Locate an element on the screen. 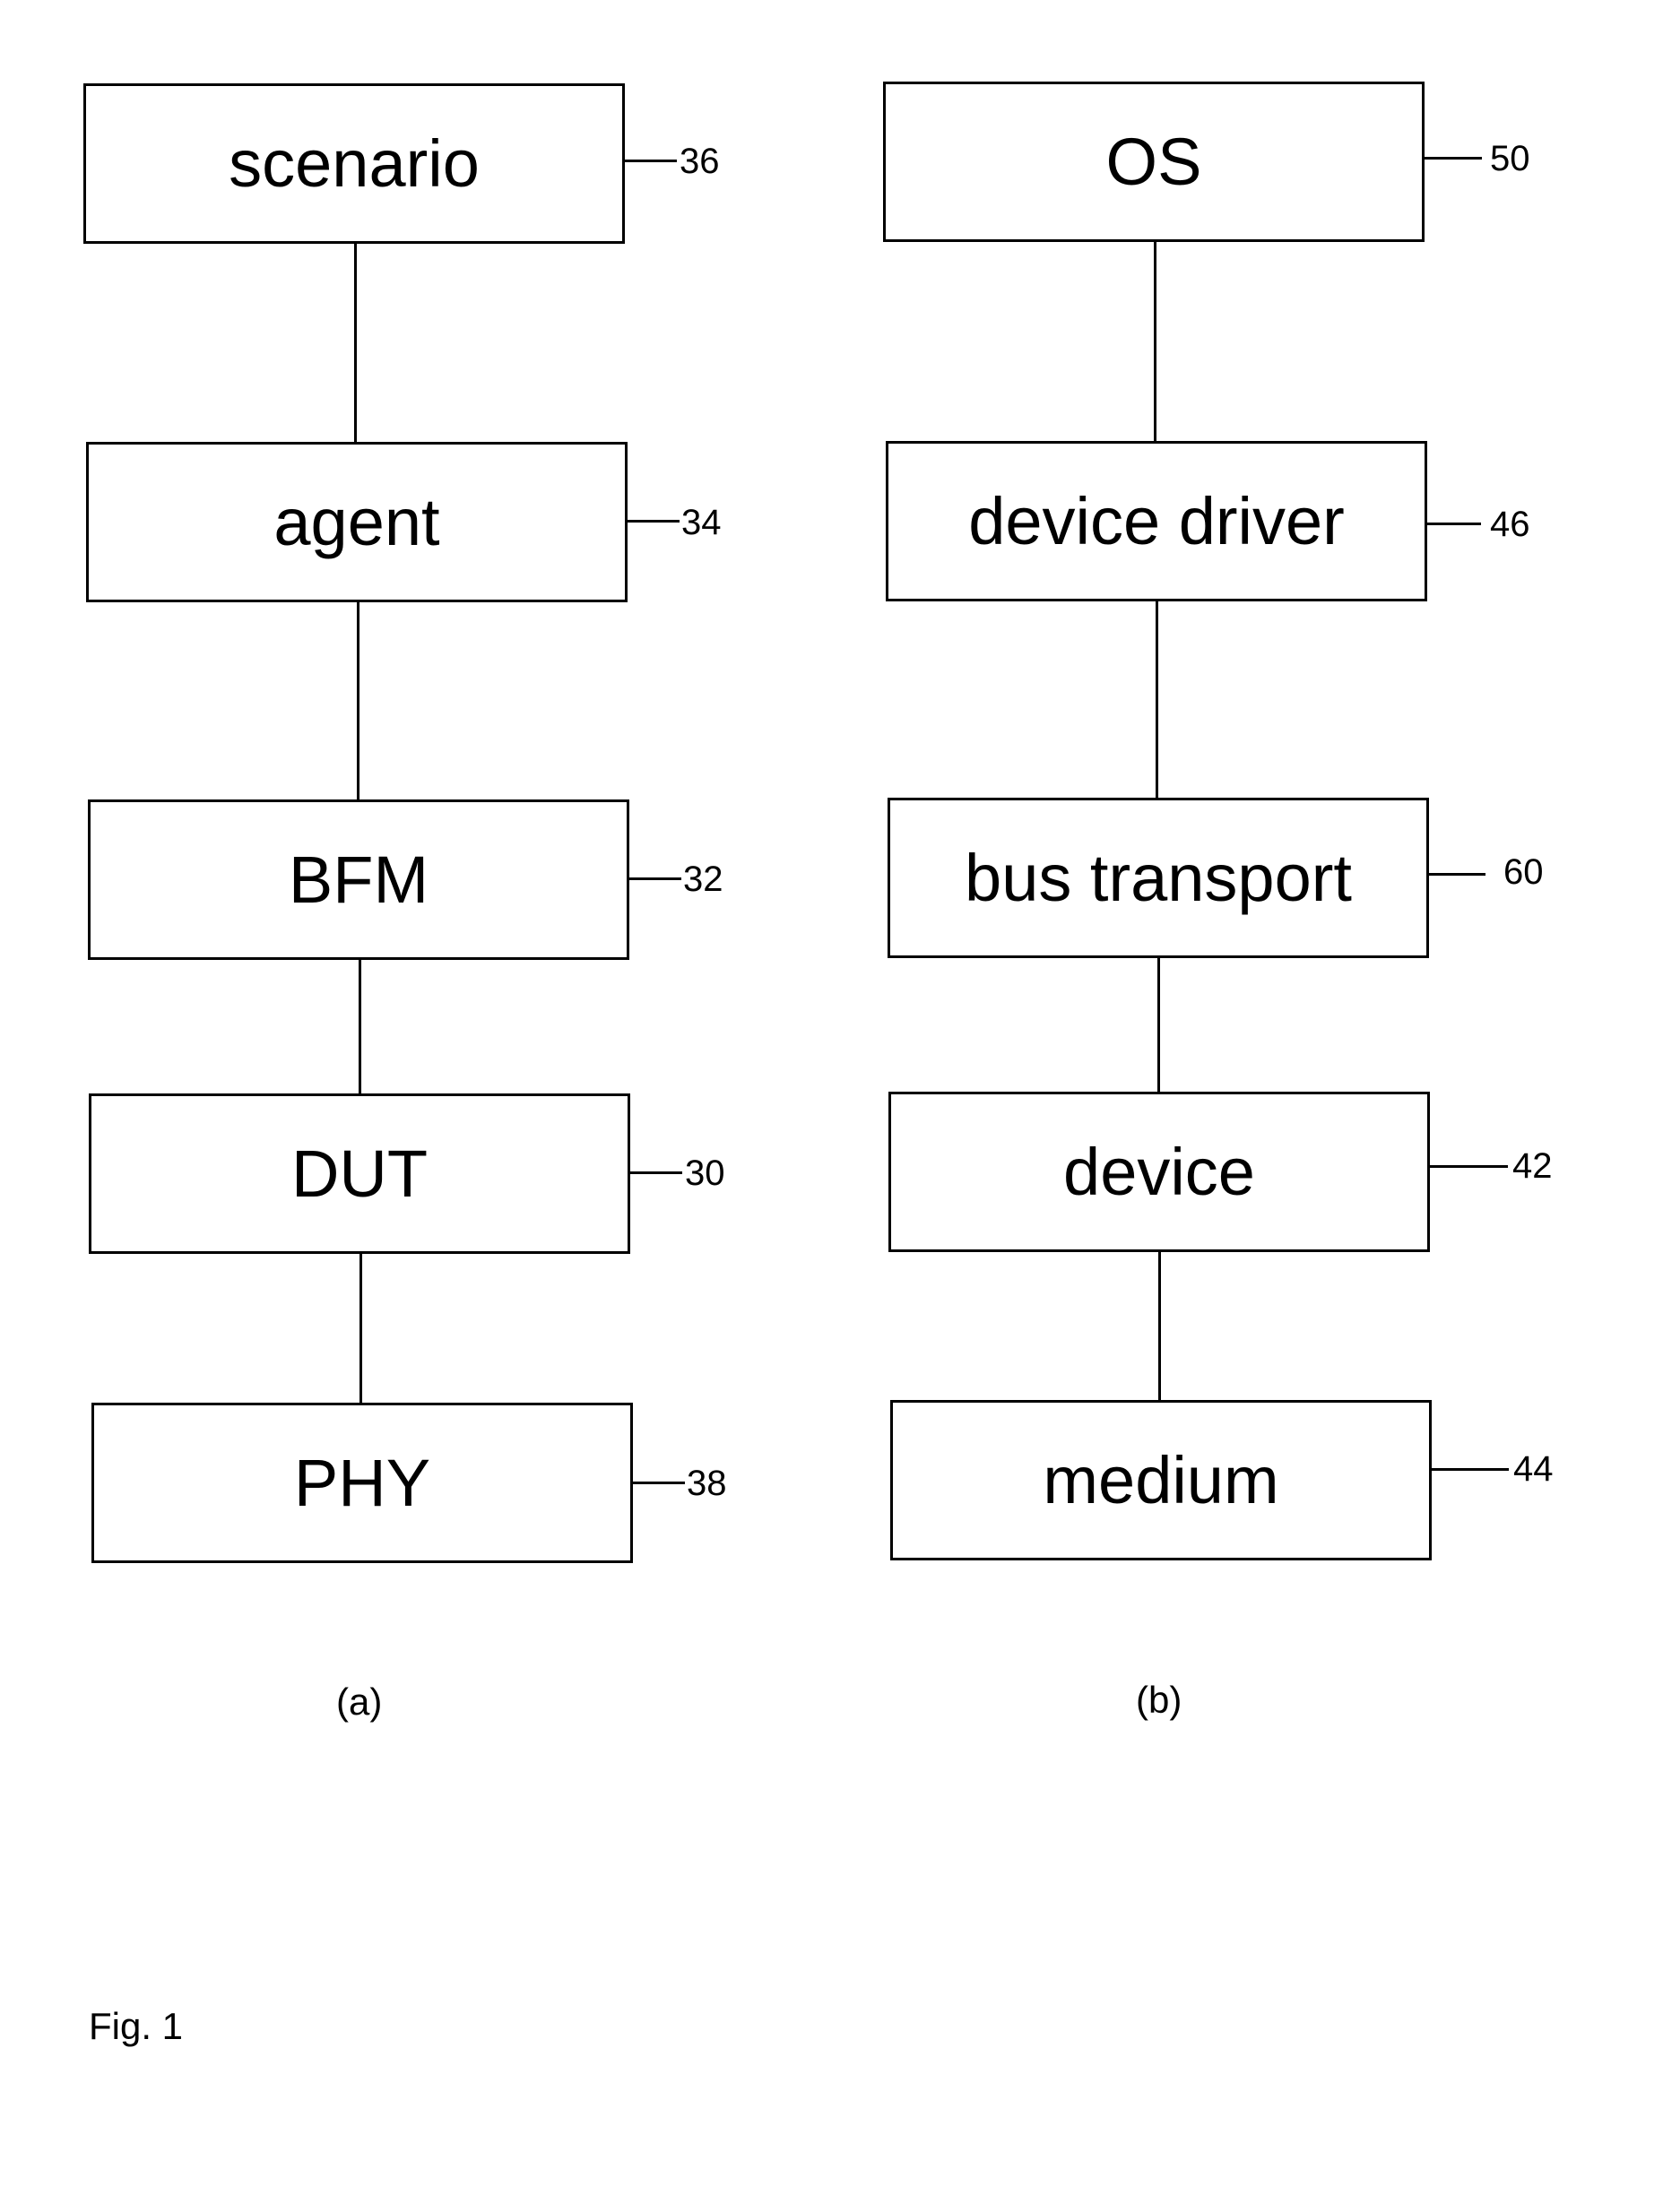 This screenshot has height=2212, width=1663. reference-number: 50 is located at coordinates (1510, 158).